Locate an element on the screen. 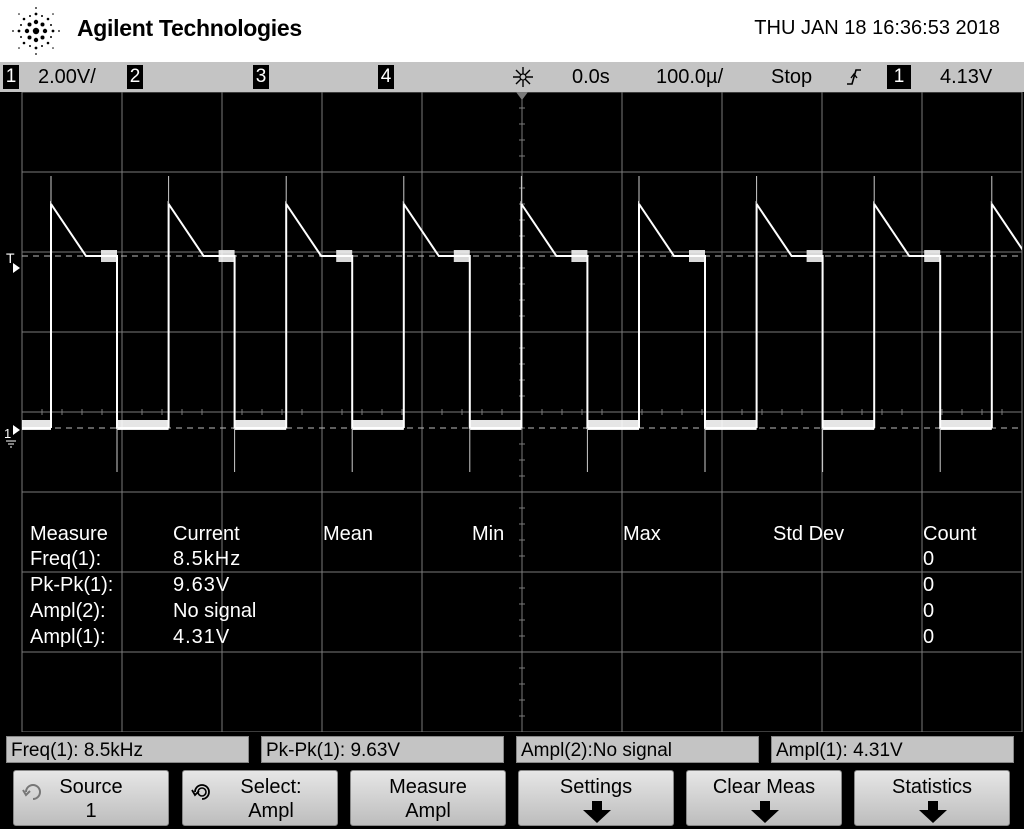 The height and width of the screenshot is (829, 1024). channel-3-indicator: 3 is located at coordinates (261, 77).